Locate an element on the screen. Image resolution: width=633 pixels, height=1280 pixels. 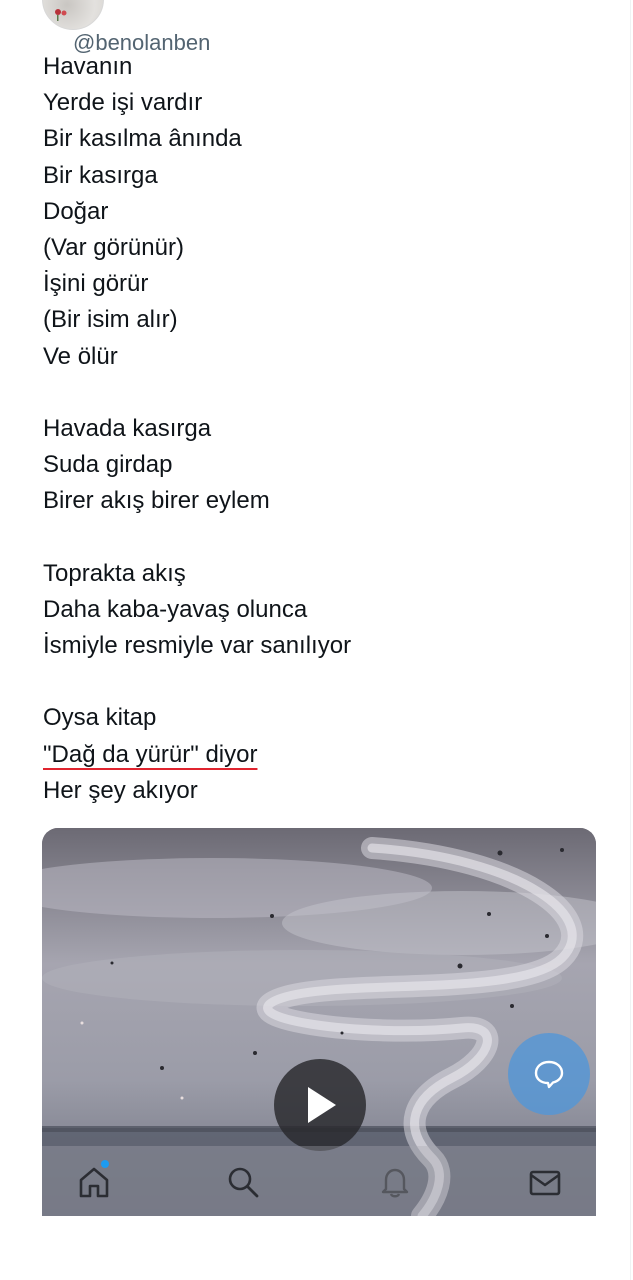
nav-home is located at coordinates (94, 1181).